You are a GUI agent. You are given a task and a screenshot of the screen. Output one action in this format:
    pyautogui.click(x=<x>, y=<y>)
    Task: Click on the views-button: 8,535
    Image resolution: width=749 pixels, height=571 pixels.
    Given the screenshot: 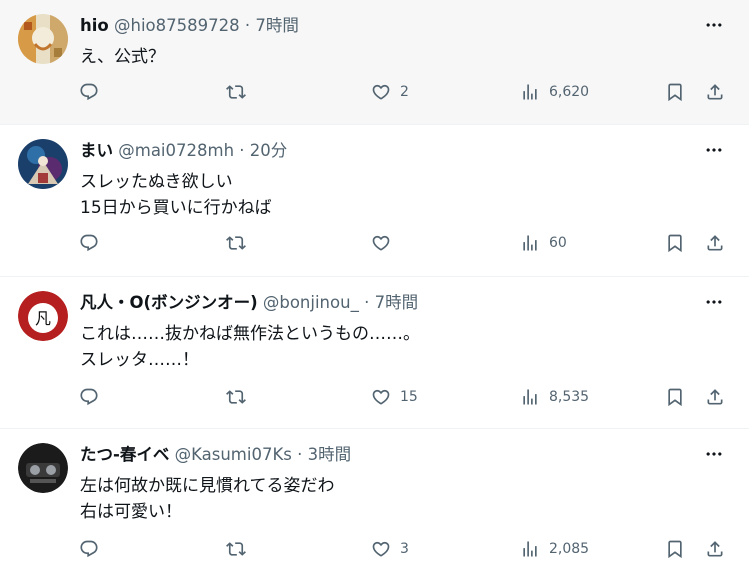 What is the action you would take?
    pyautogui.click(x=554, y=397)
    